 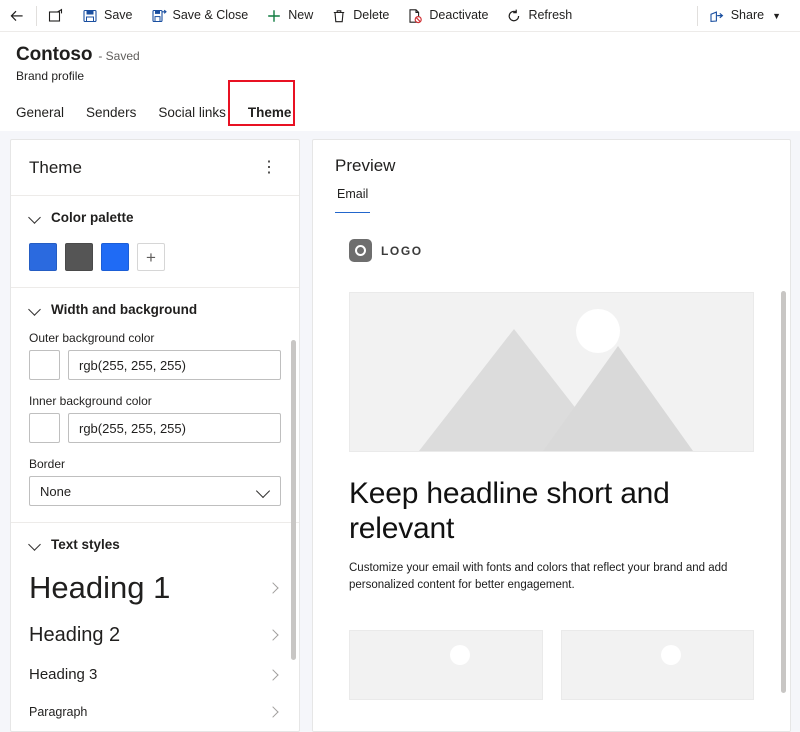 I want to click on outer-background-color-input: rgb(255, 255, 255), so click(x=174, y=365).